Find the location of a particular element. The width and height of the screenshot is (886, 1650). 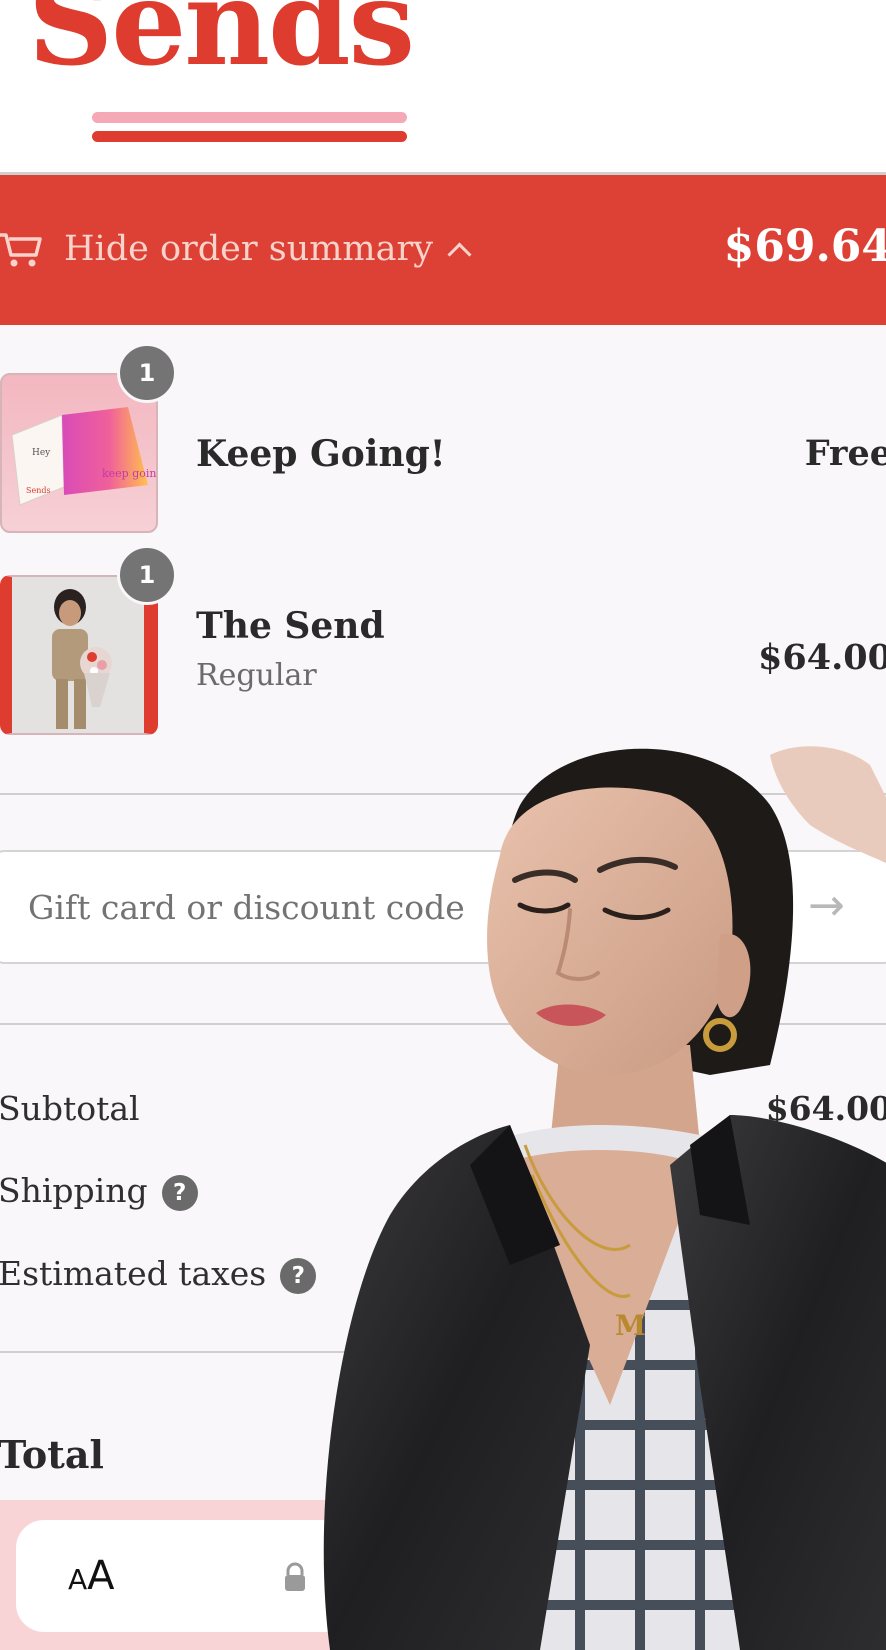

subtotal-label: Subtotal is located at coordinates (70, 1108).